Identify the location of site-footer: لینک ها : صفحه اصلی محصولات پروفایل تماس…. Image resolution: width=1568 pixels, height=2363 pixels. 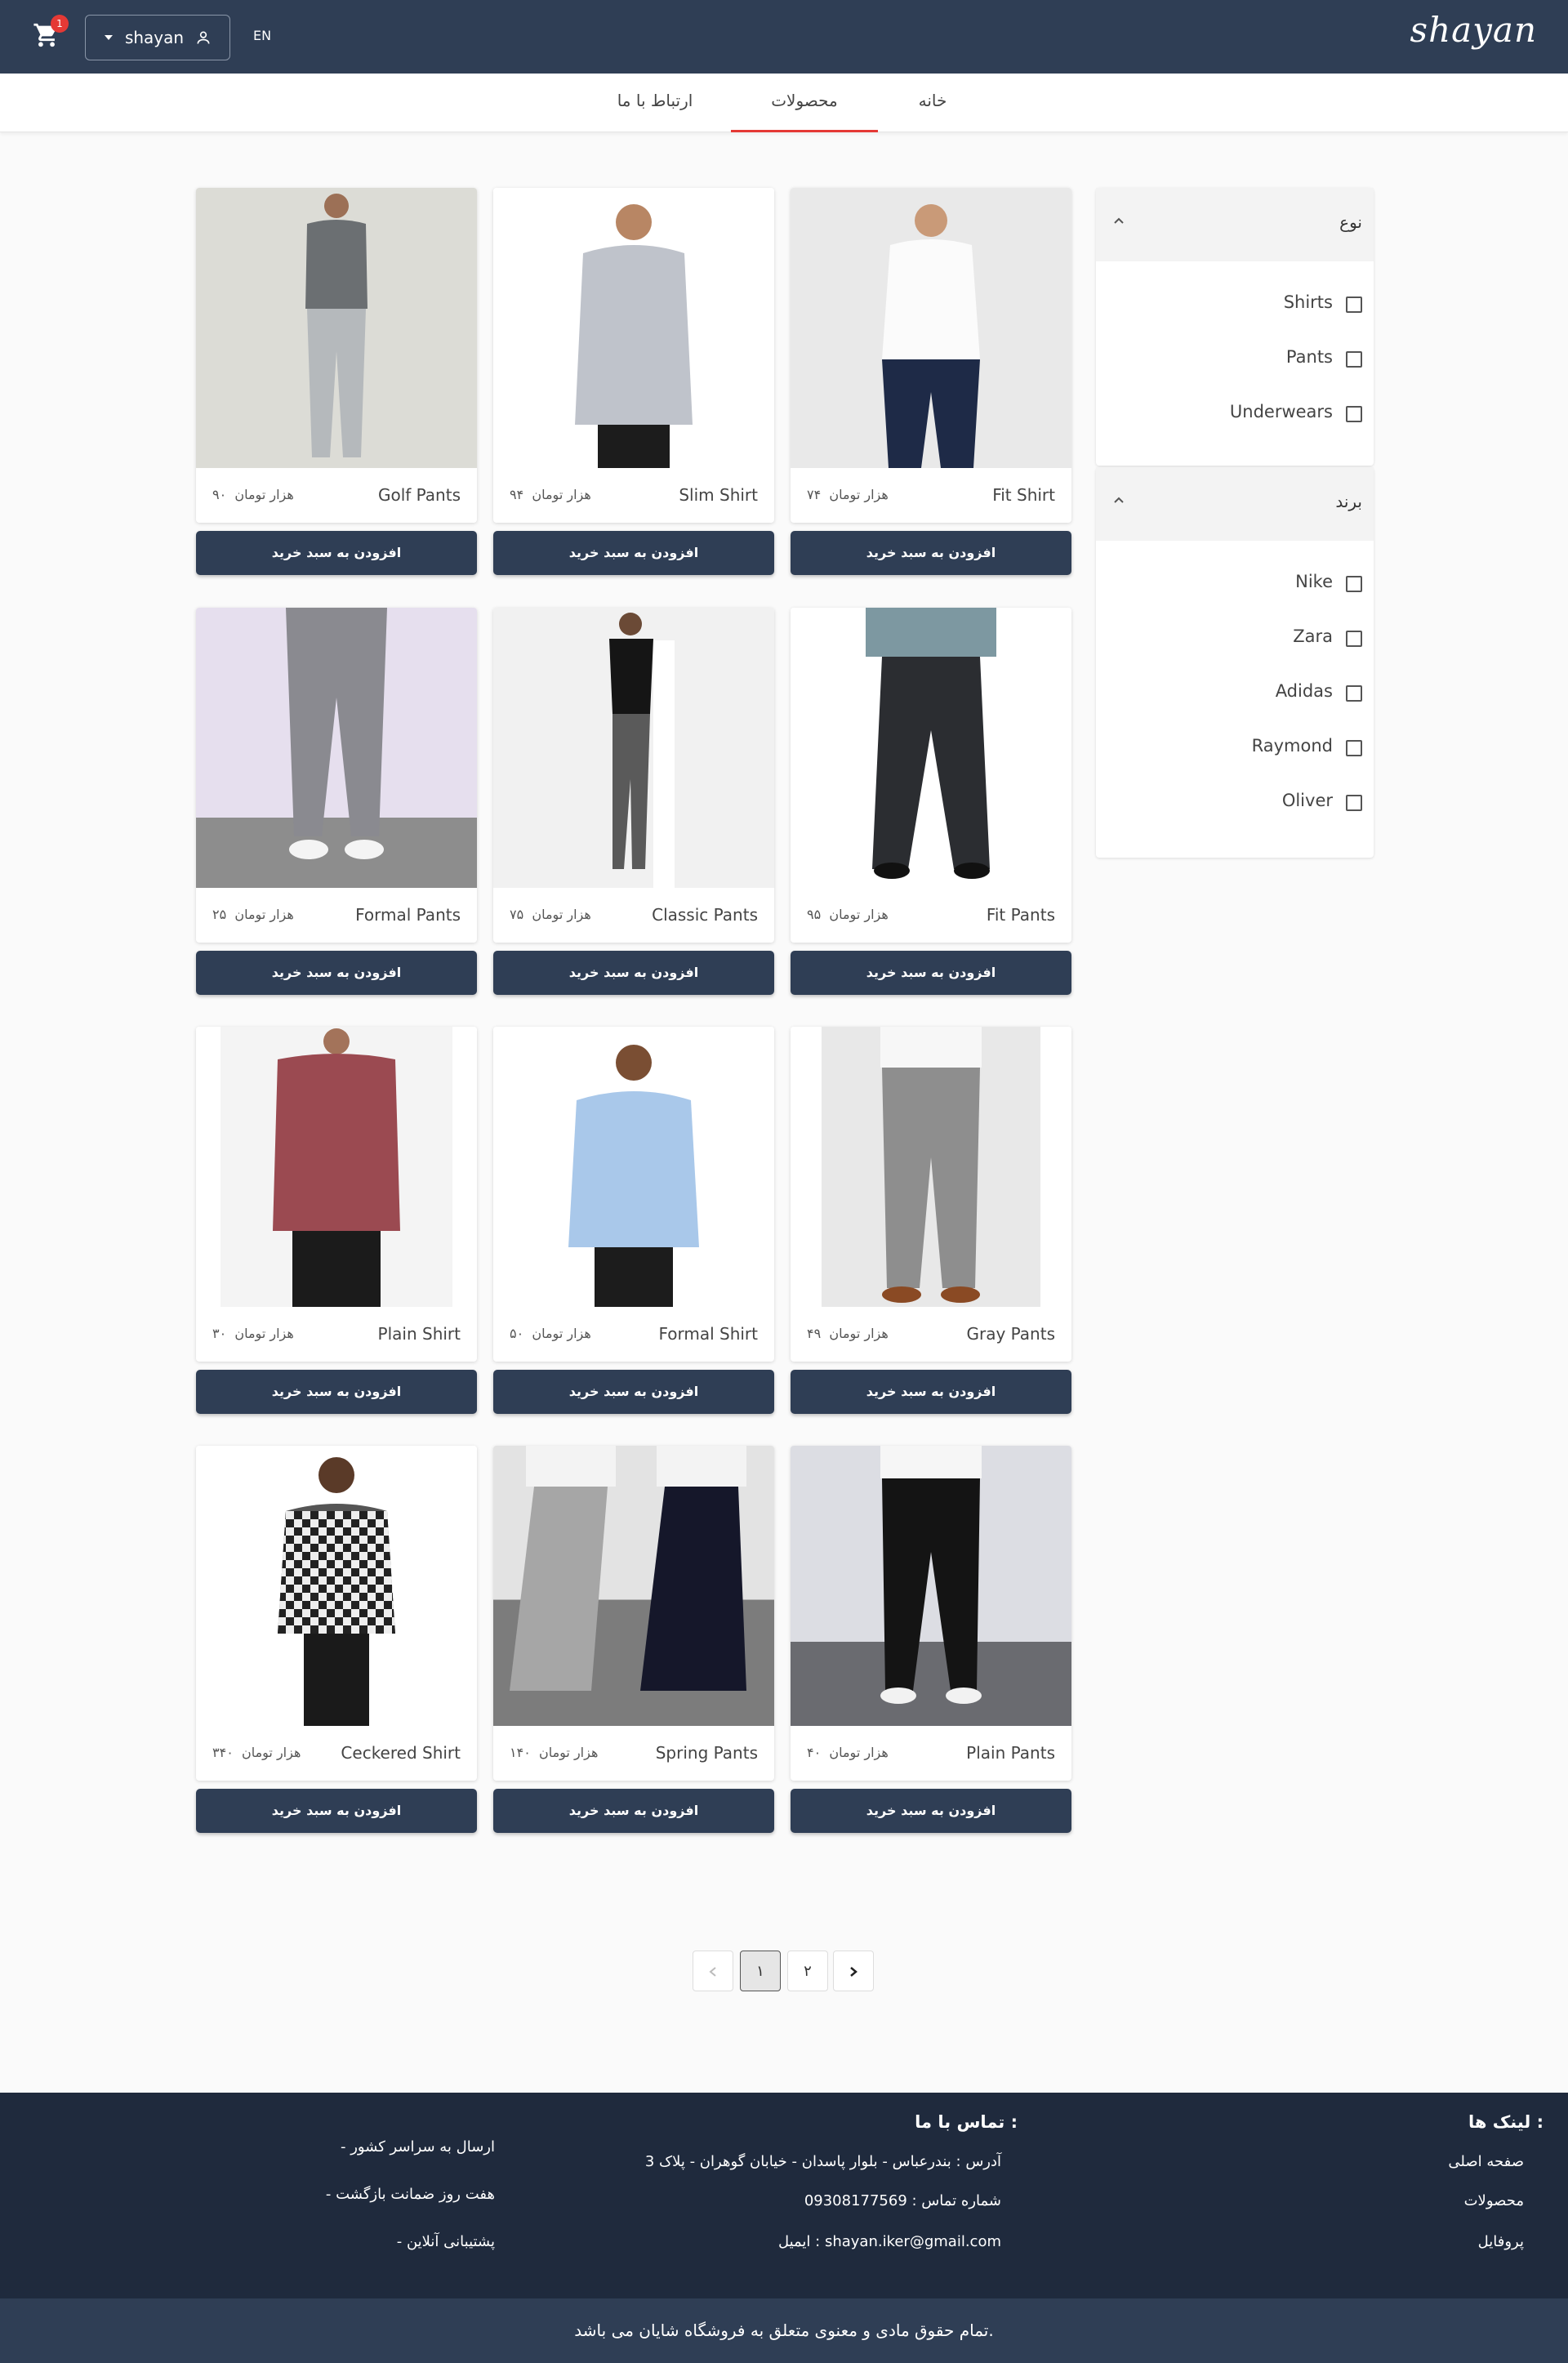
(784, 2196).